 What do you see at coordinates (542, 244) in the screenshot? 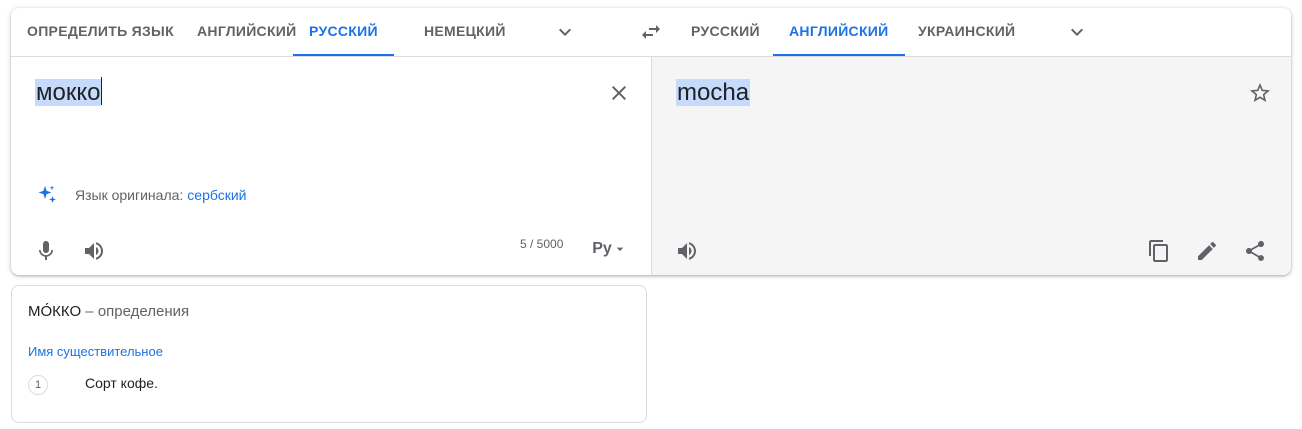
I see `character-counter: 5 / 5000` at bounding box center [542, 244].